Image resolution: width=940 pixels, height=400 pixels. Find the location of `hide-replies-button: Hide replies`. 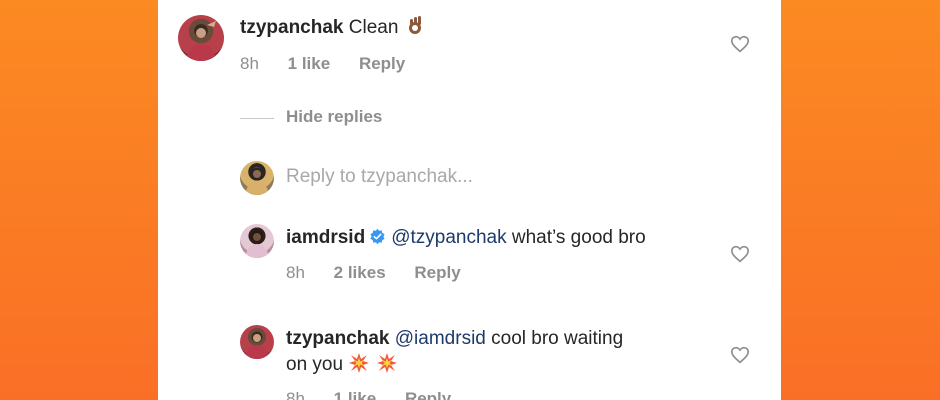

hide-replies-button: Hide replies is located at coordinates (334, 117).